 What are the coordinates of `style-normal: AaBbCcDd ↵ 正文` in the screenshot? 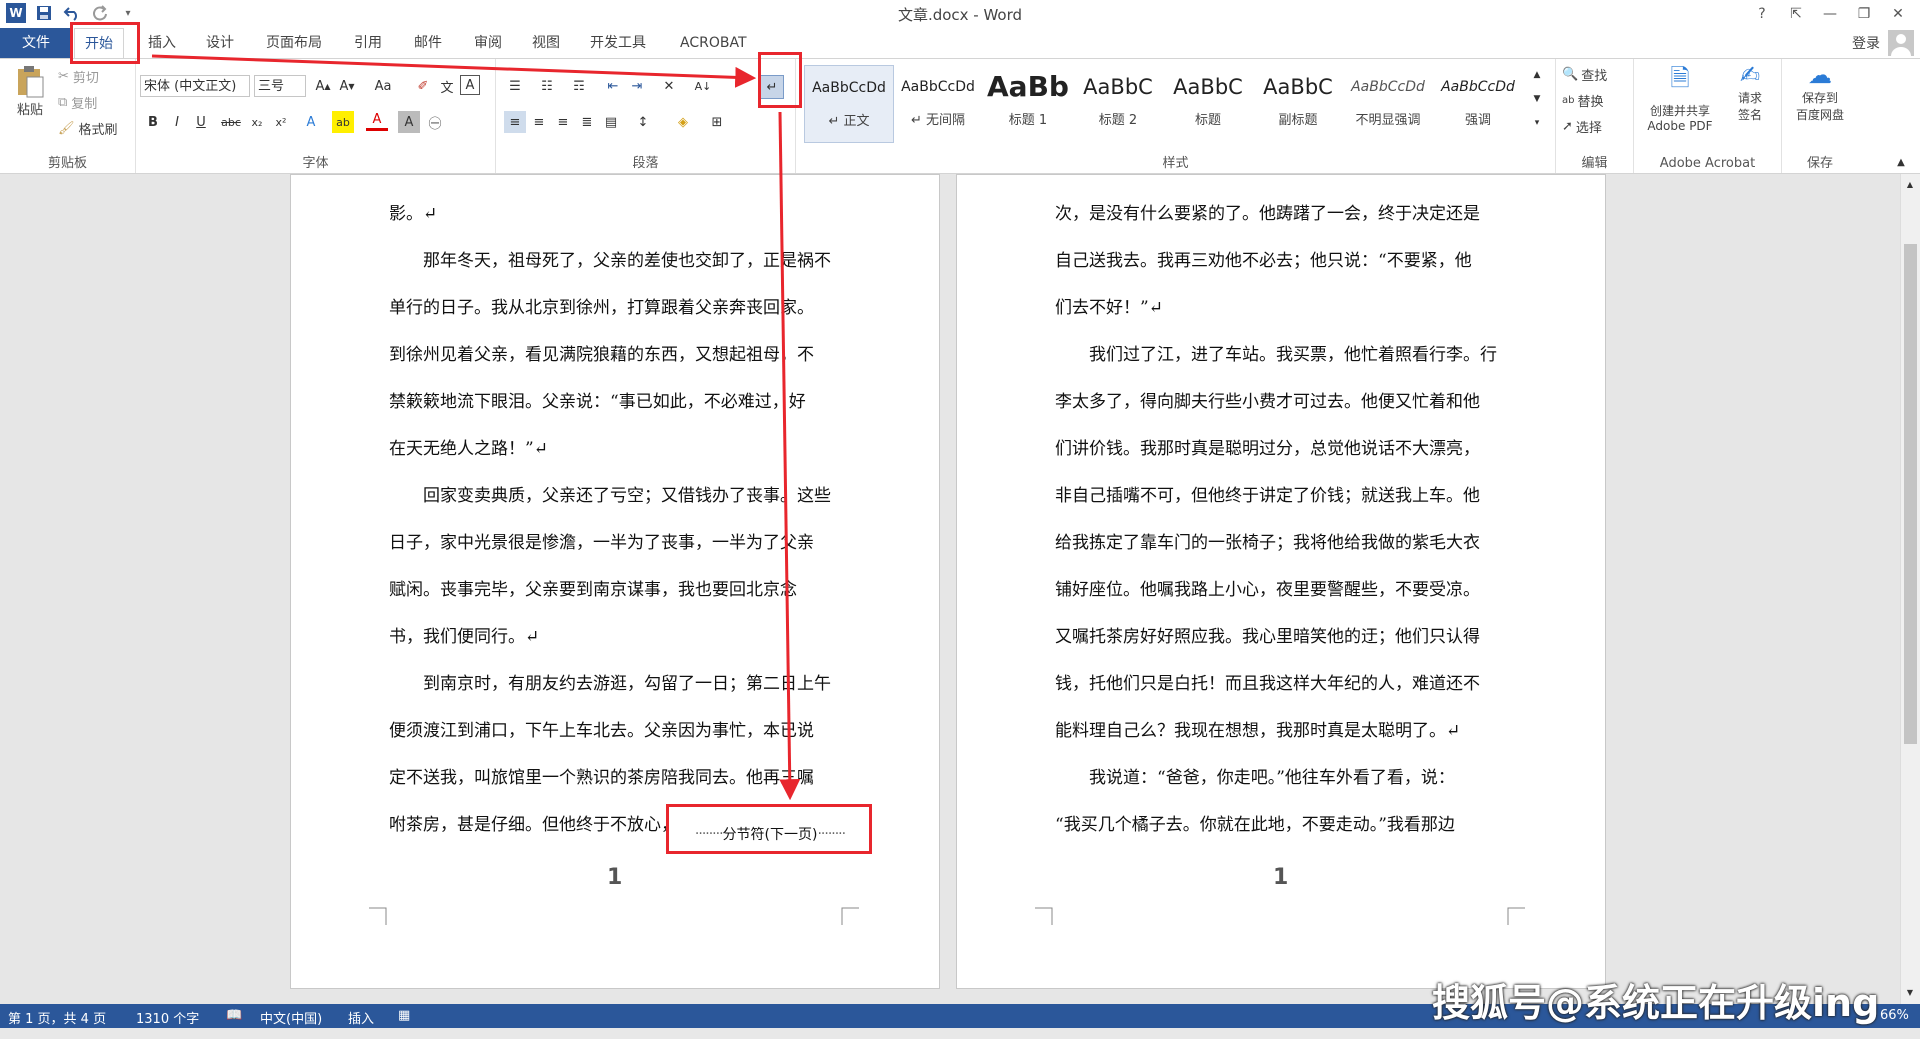 It's located at (849, 104).